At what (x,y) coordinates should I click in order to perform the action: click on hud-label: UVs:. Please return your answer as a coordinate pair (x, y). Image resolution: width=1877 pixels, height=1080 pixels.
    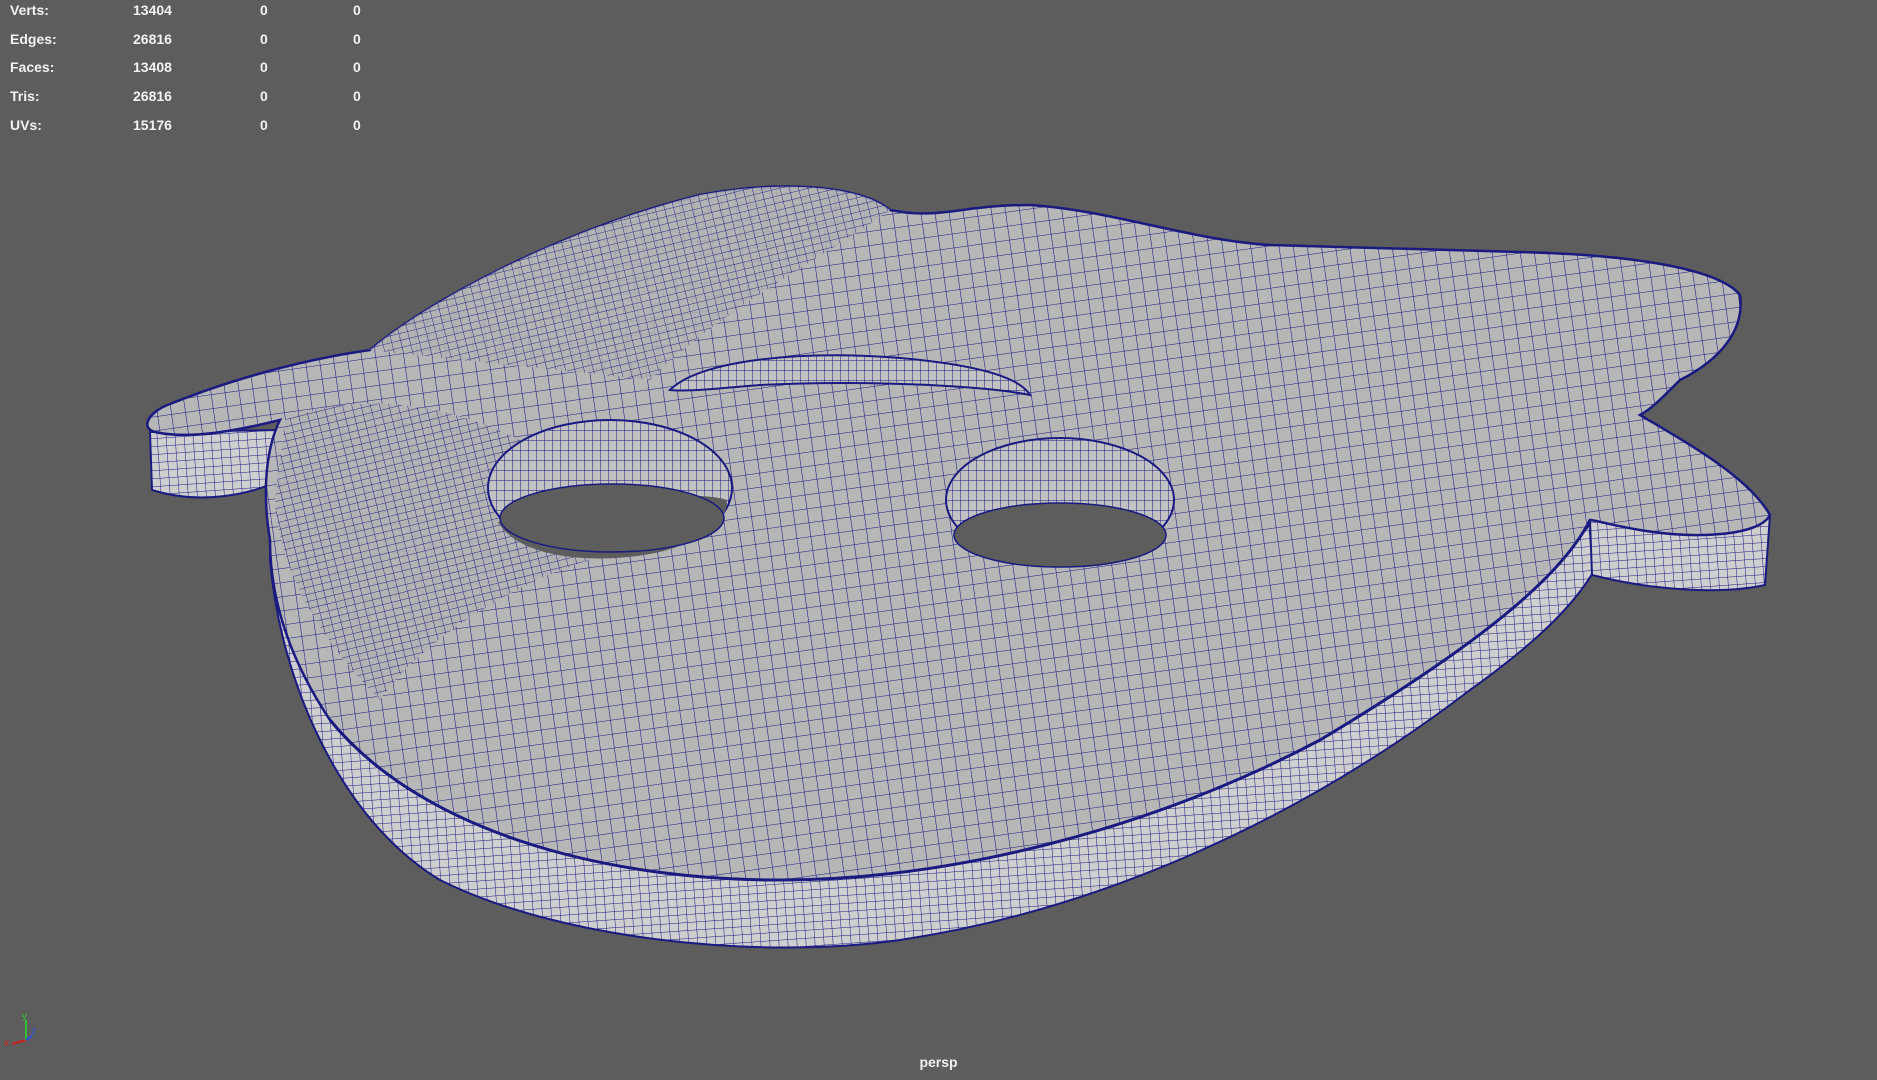
    Looking at the image, I should click on (26, 124).